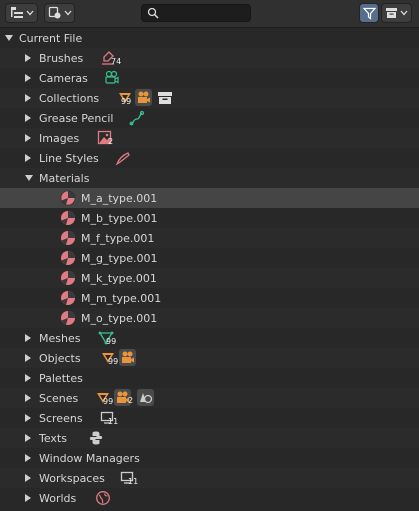 The width and height of the screenshot is (419, 511). I want to click on root-label: Current File, so click(51, 38).